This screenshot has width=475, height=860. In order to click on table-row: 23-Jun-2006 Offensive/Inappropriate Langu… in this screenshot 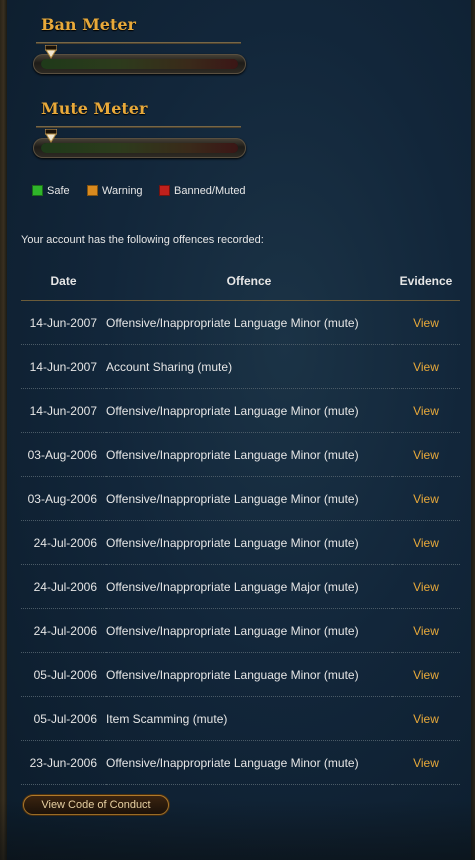, I will do `click(240, 762)`.